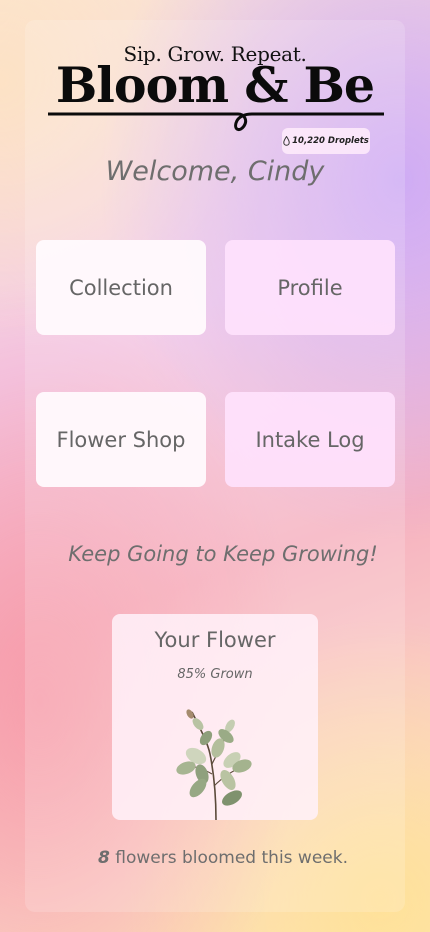 The image size is (430, 932). I want to click on your-flower-card: Your Flower 85% Grown, so click(215, 717).